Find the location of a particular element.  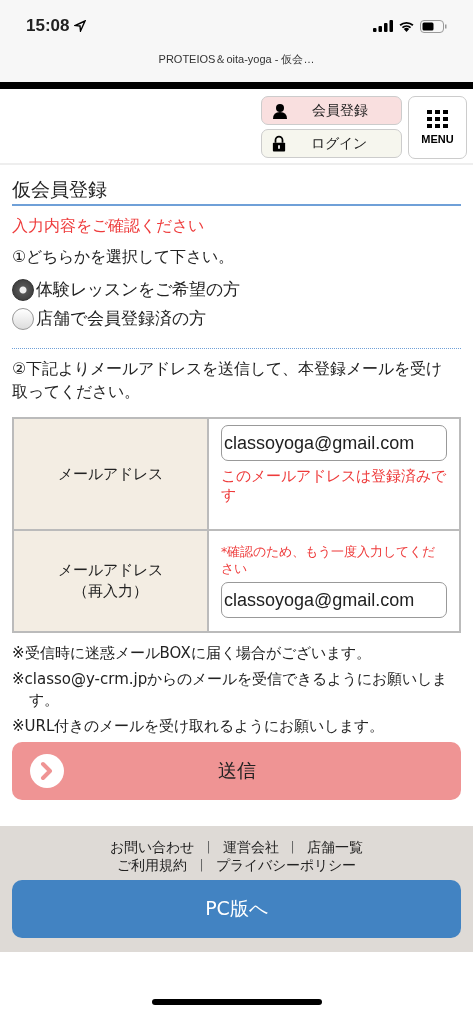

footer-link: ご利用規約 is located at coordinates (152, 865).